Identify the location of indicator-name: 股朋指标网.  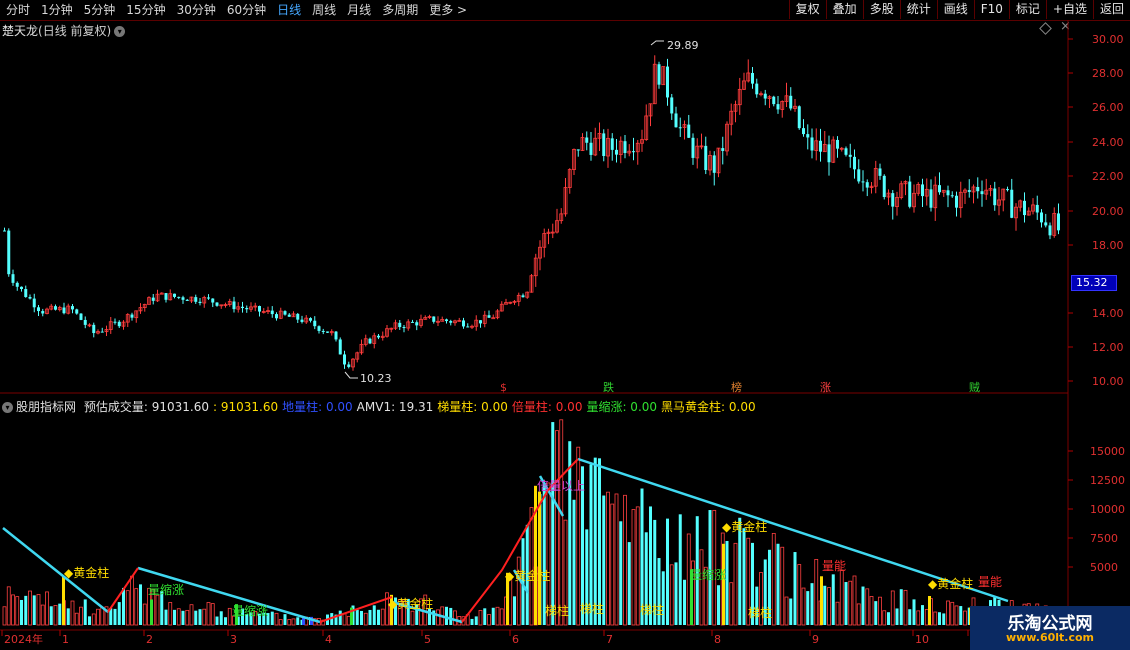
(46, 407).